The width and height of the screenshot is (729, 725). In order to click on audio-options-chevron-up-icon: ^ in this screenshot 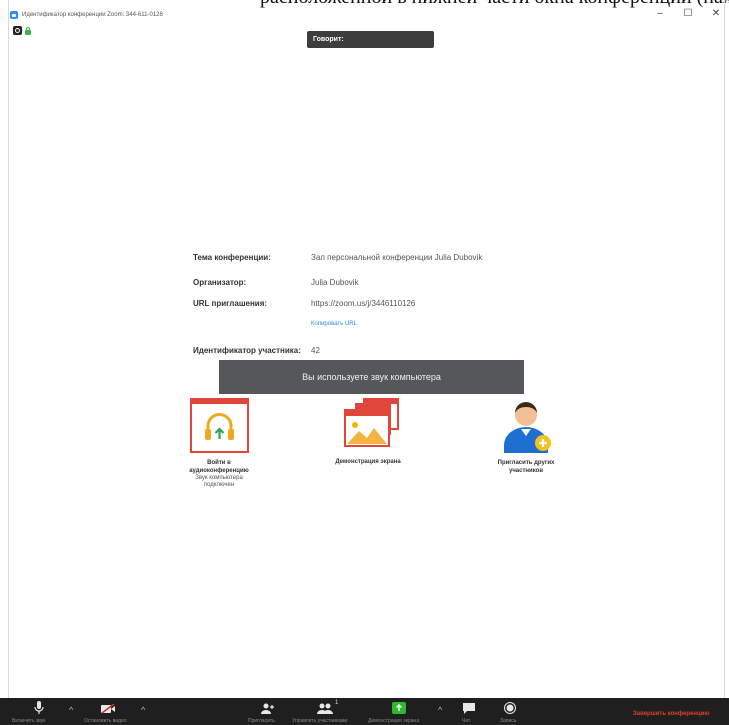, I will do `click(71, 710)`.